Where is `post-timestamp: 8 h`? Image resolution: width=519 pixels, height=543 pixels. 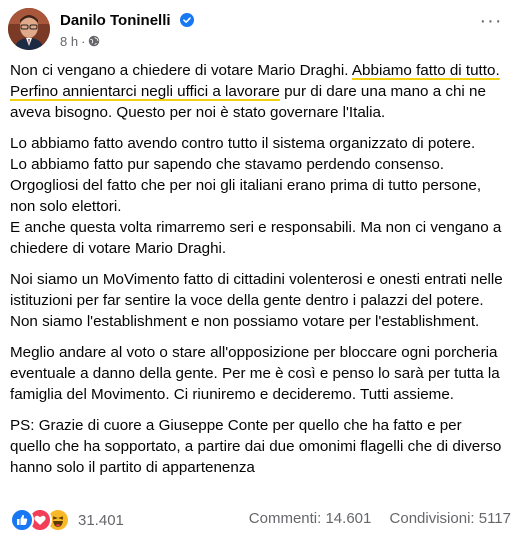
post-timestamp: 8 h is located at coordinates (69, 41).